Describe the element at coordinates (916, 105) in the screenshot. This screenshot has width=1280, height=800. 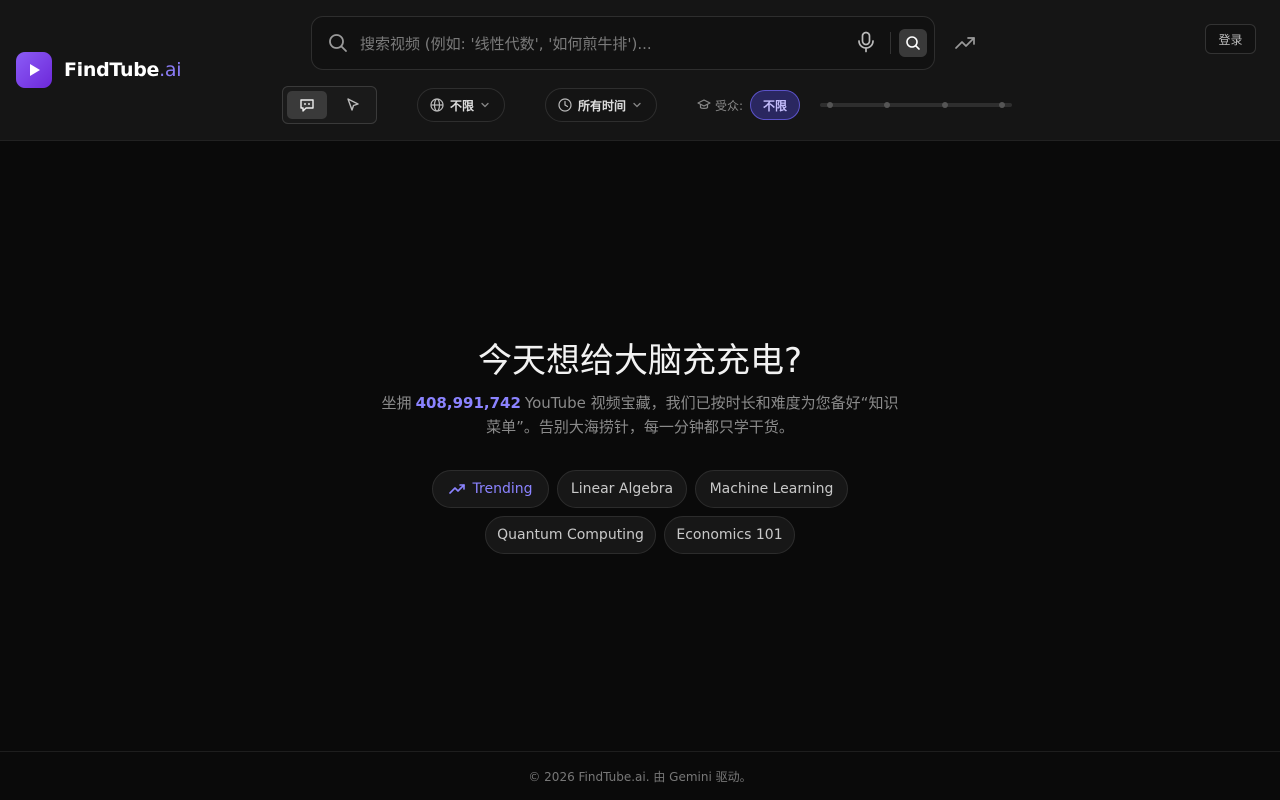
I see `audience-level-slider` at that location.